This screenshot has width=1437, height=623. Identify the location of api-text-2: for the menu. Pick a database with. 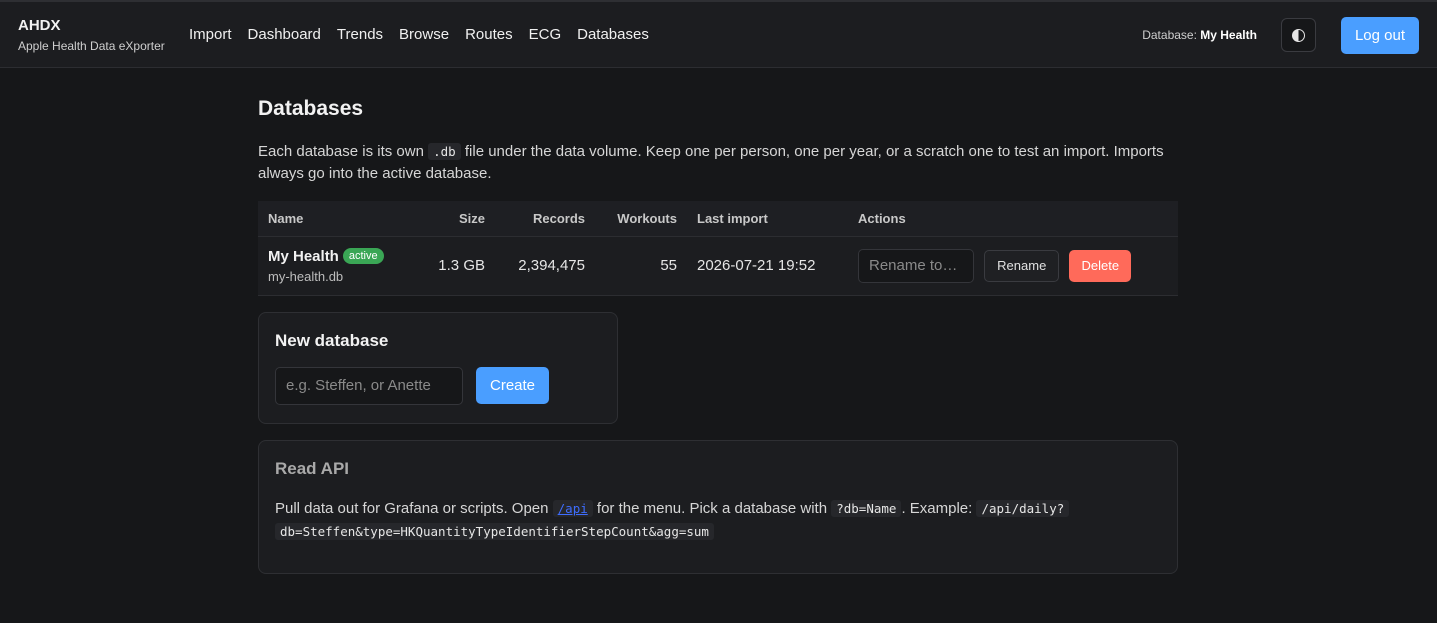
(712, 508).